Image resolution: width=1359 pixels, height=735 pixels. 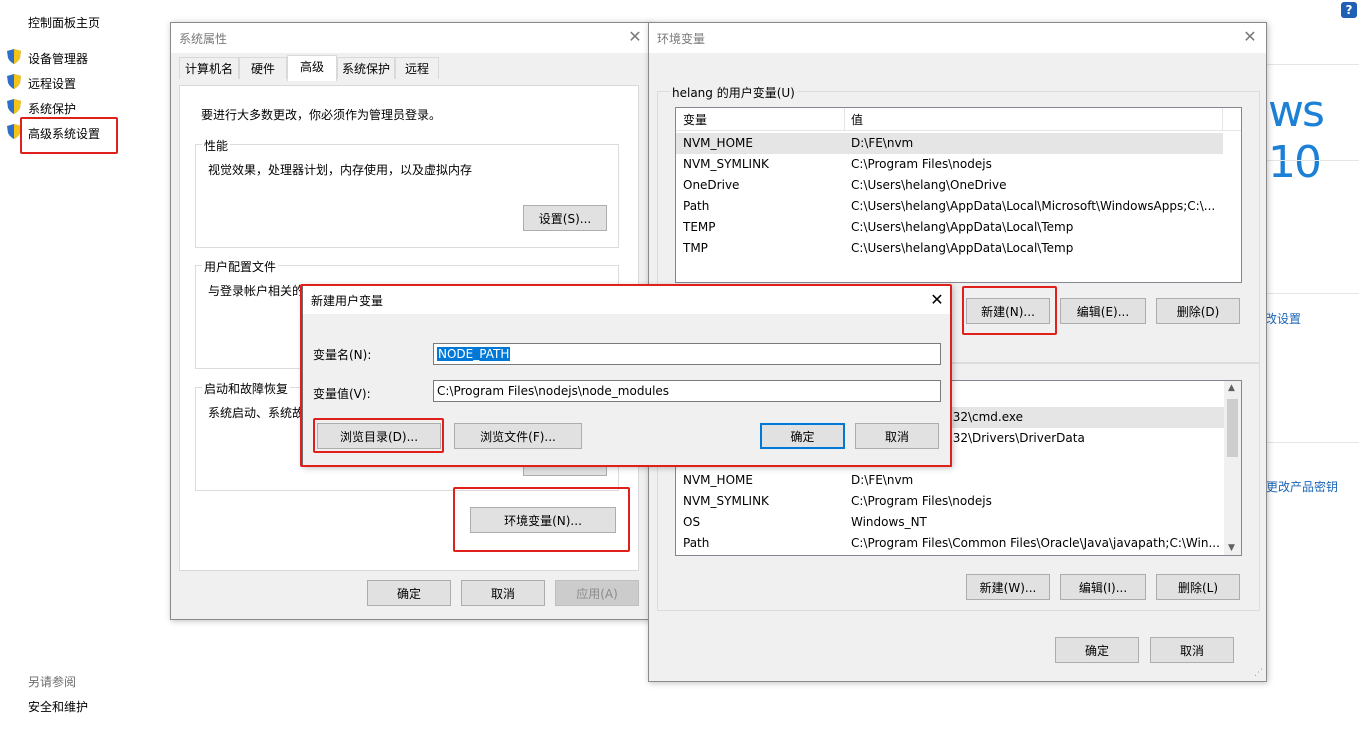 I want to click on help-icon: ?, so click(x=1349, y=10).